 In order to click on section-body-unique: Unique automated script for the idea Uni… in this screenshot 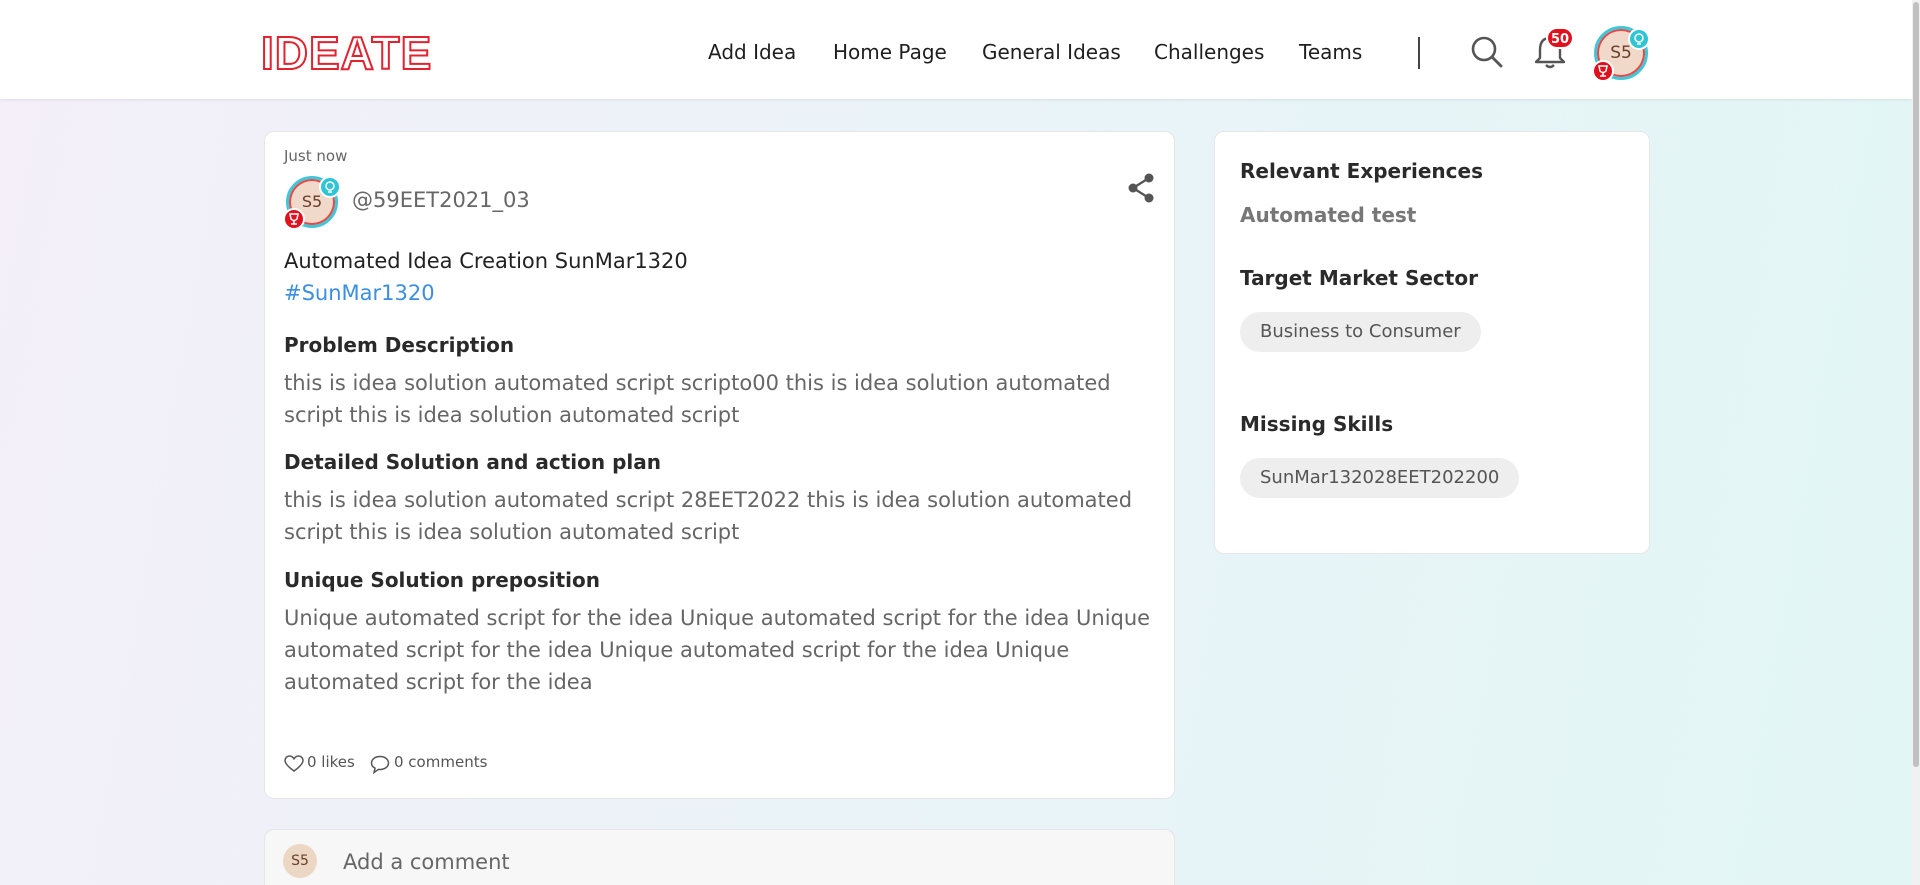, I will do `click(717, 650)`.